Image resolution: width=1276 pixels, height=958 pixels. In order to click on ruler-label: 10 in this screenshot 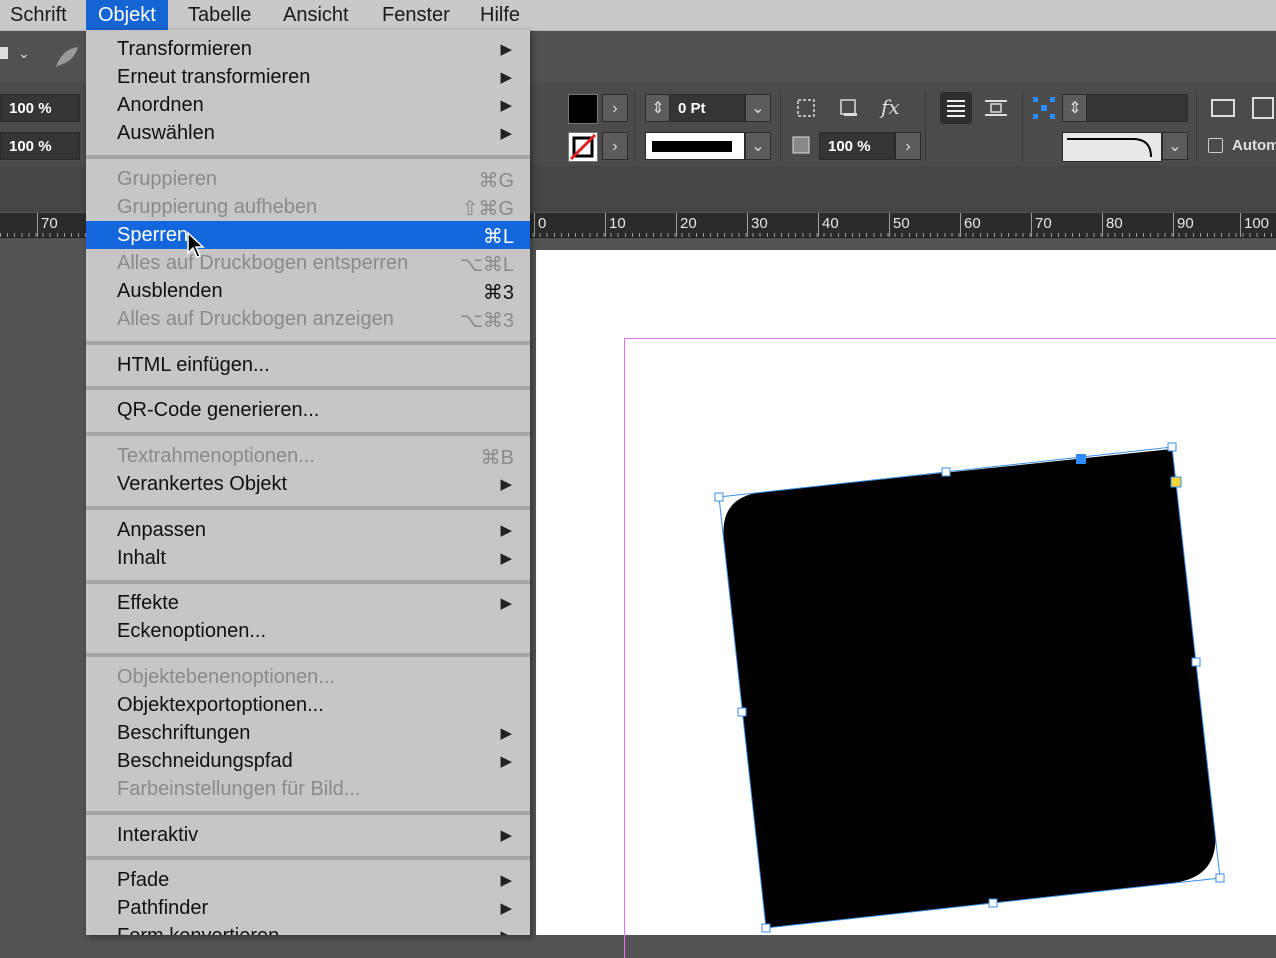, I will do `click(617, 223)`.